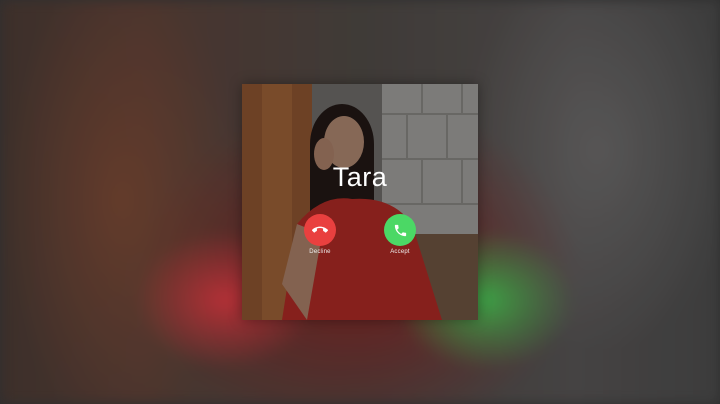  Describe the element at coordinates (320, 252) in the screenshot. I see `decline-label: Decline` at that location.